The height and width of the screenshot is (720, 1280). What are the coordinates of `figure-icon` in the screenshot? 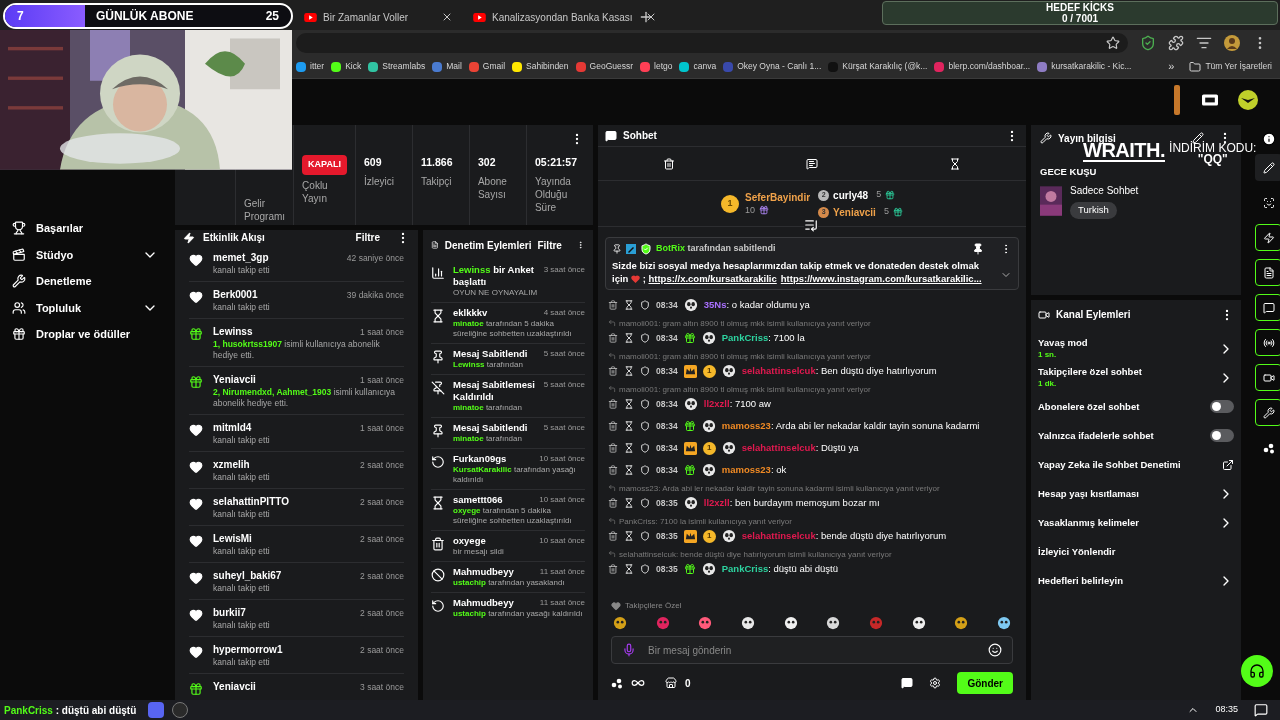 It's located at (1177, 100).